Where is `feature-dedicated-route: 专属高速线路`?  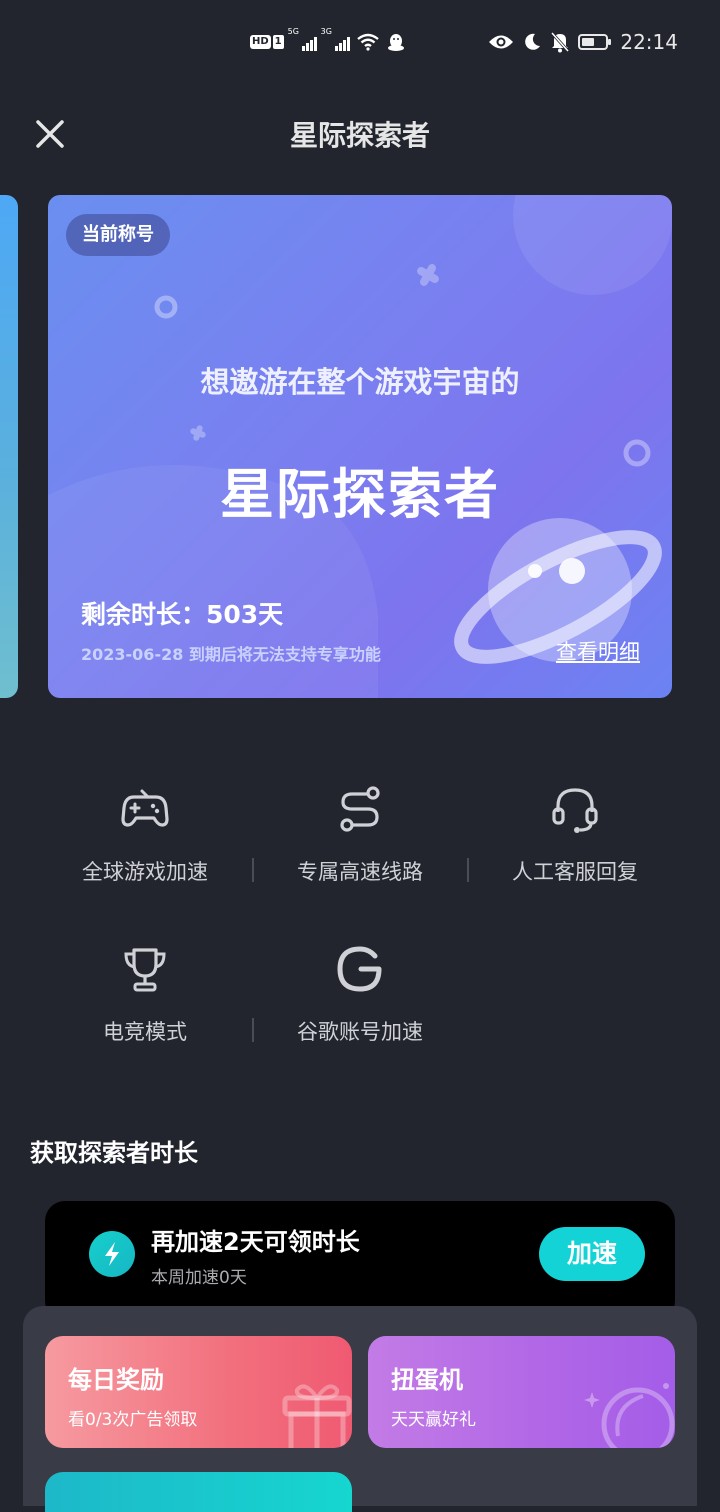 feature-dedicated-route: 专属高速线路 is located at coordinates (360, 835).